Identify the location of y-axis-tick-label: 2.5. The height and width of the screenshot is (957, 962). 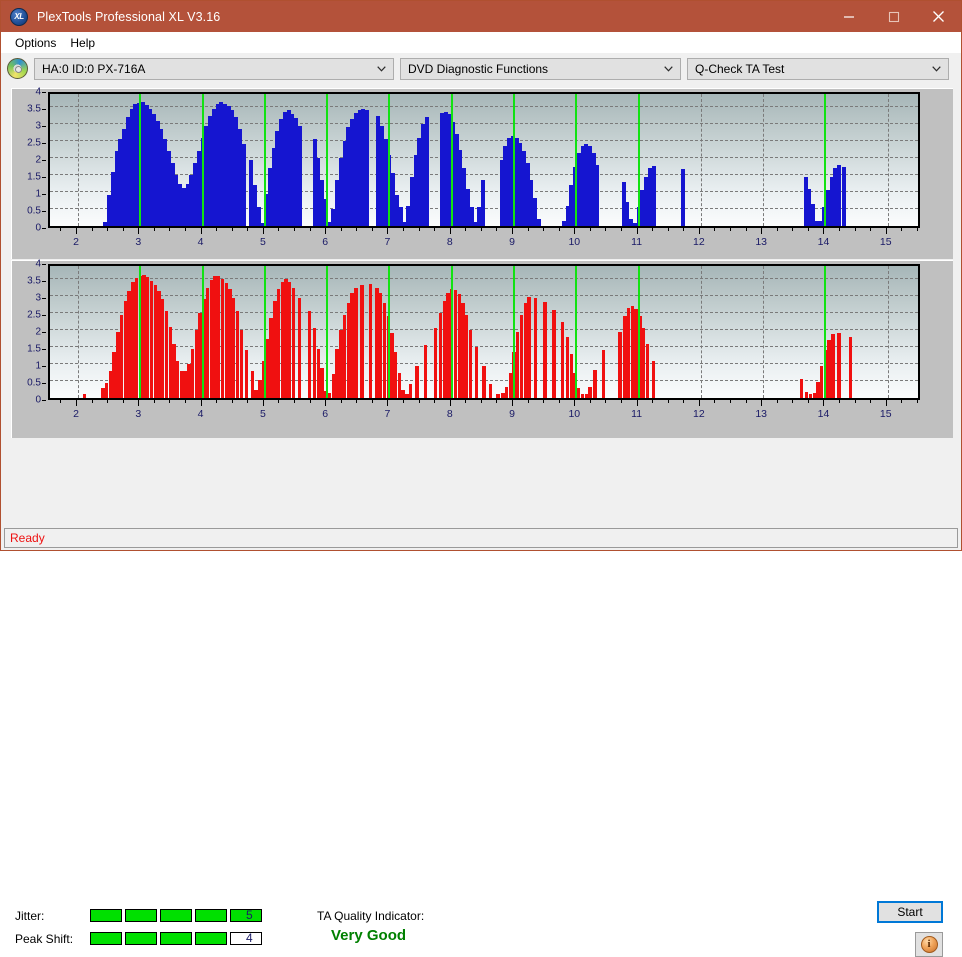
(34, 143).